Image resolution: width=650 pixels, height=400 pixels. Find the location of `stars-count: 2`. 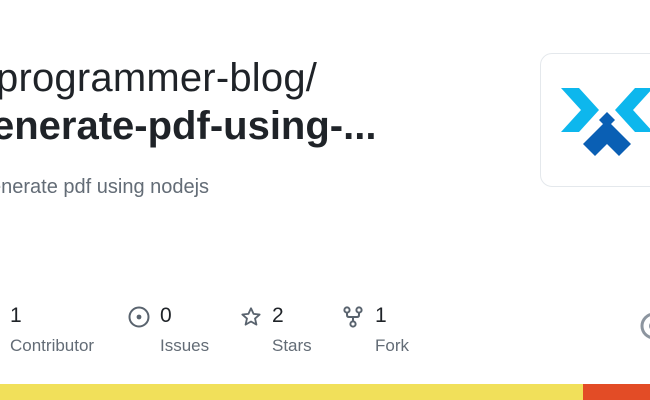

stars-count: 2 is located at coordinates (278, 315).